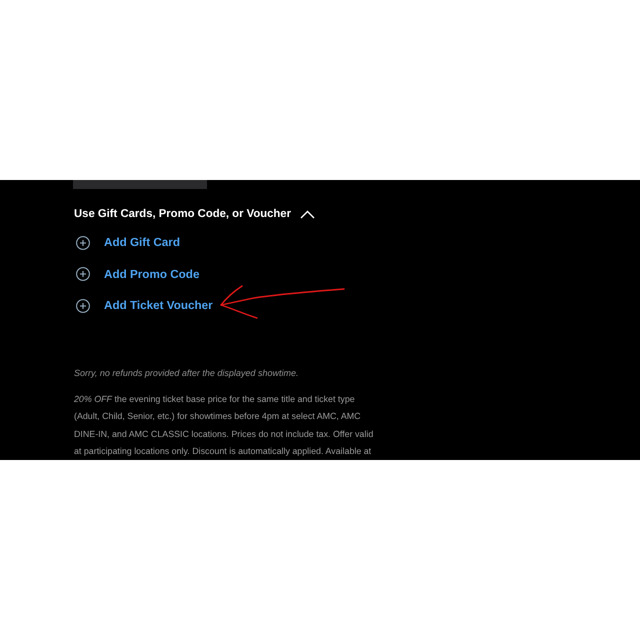 The image size is (640, 640). Describe the element at coordinates (224, 425) in the screenshot. I see `offer-text: 20% OFF the evening ticket base price for the same title and ticket type (Adult, Child, Senior, etc.) for showtimes before 4pm at select AMC, AMC DINE-IN, and AMC CLASSIC locations. Prices do not include tax. Offer valid at participating locations only. Discount is automatically applied. Available at` at that location.